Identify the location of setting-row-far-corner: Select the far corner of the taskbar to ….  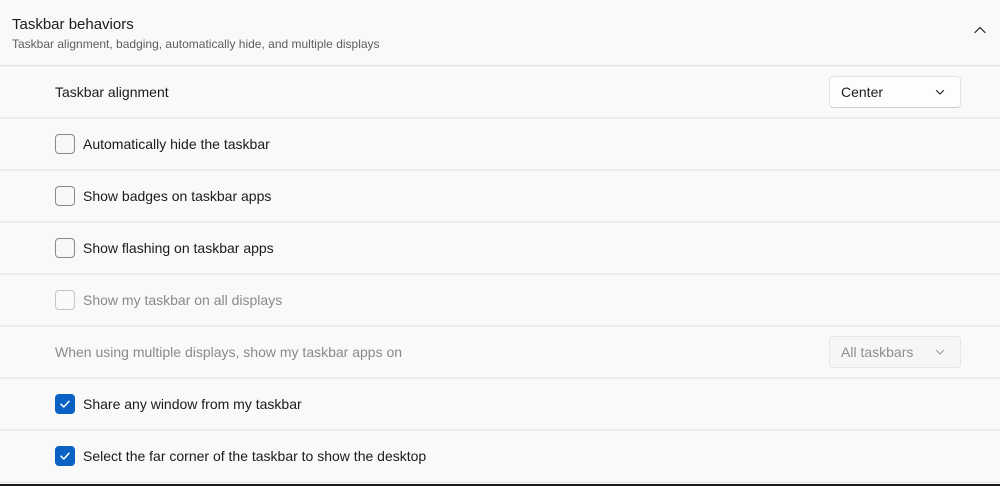
(500, 457).